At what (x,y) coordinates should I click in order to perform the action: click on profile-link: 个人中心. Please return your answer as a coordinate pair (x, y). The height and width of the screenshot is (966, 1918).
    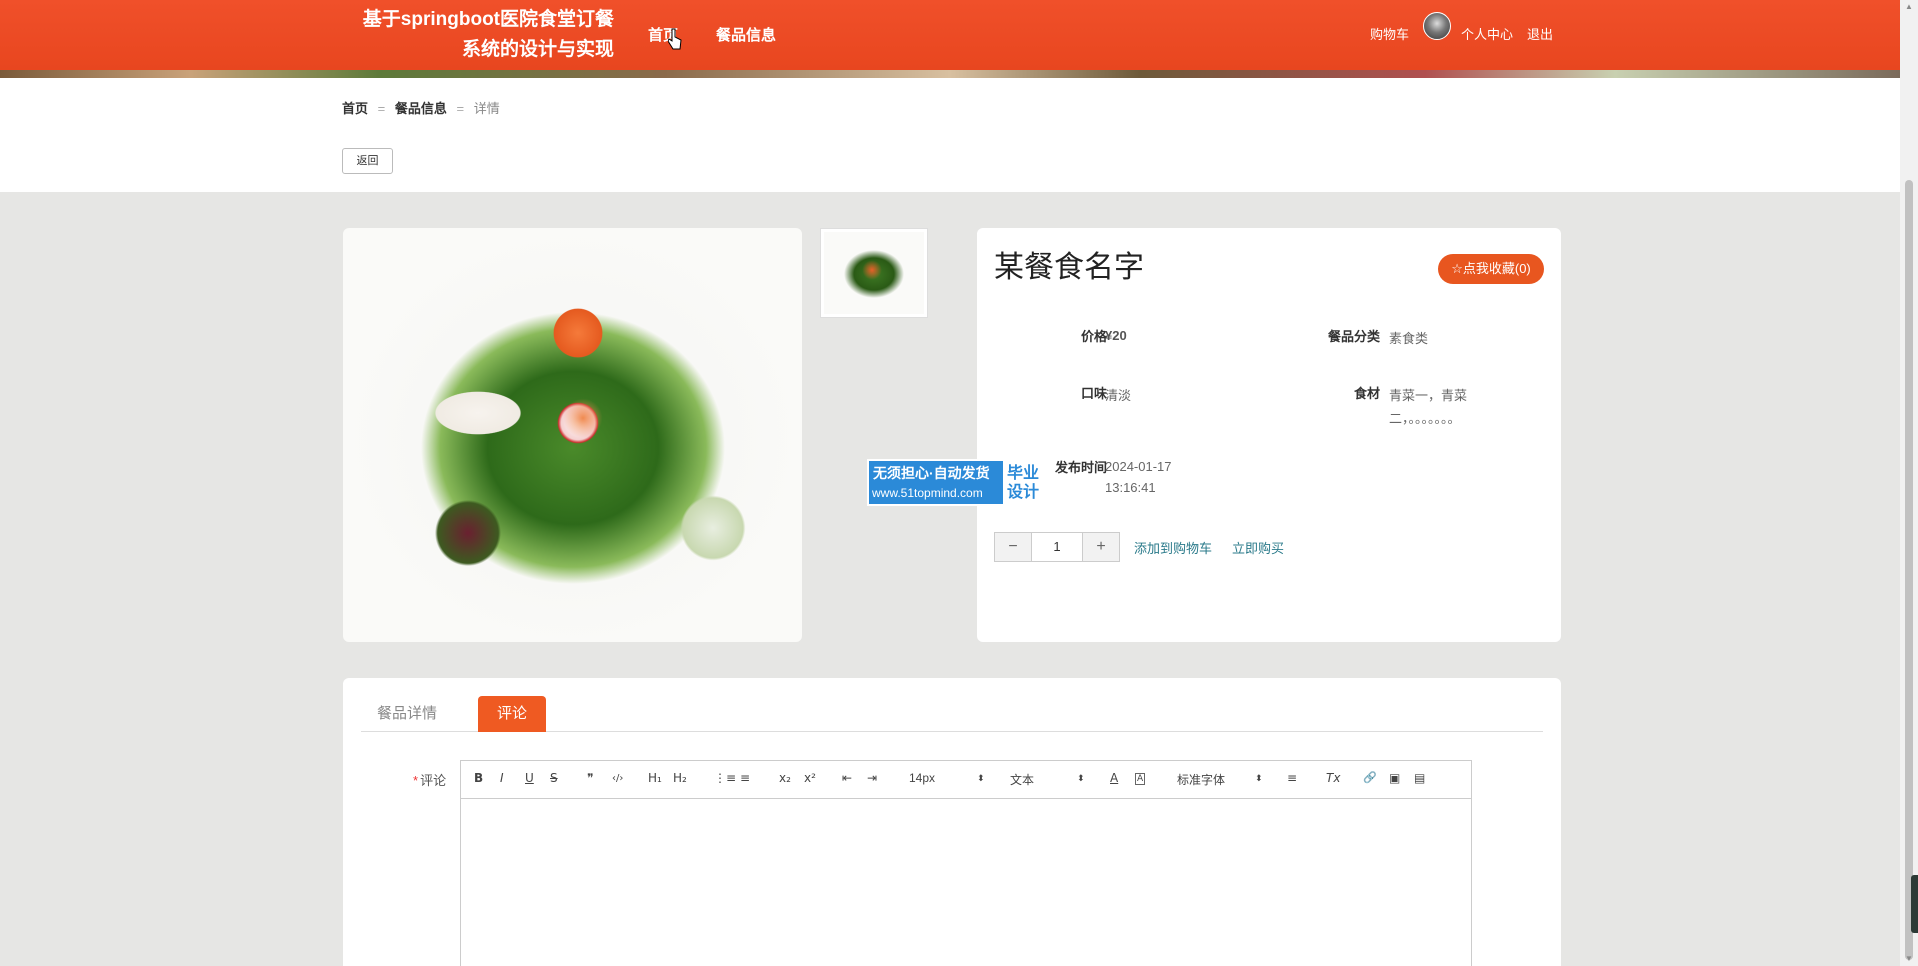
    Looking at the image, I should click on (1487, 33).